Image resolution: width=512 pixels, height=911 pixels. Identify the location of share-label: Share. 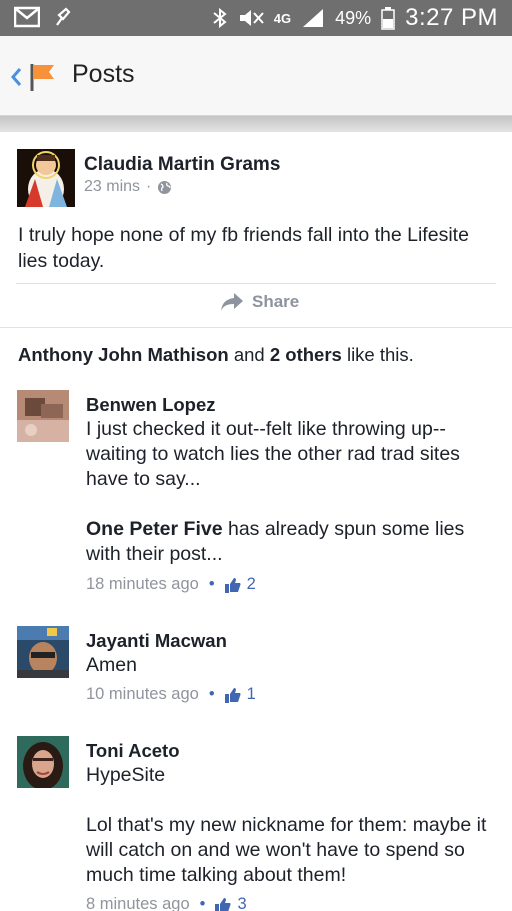
(276, 301).